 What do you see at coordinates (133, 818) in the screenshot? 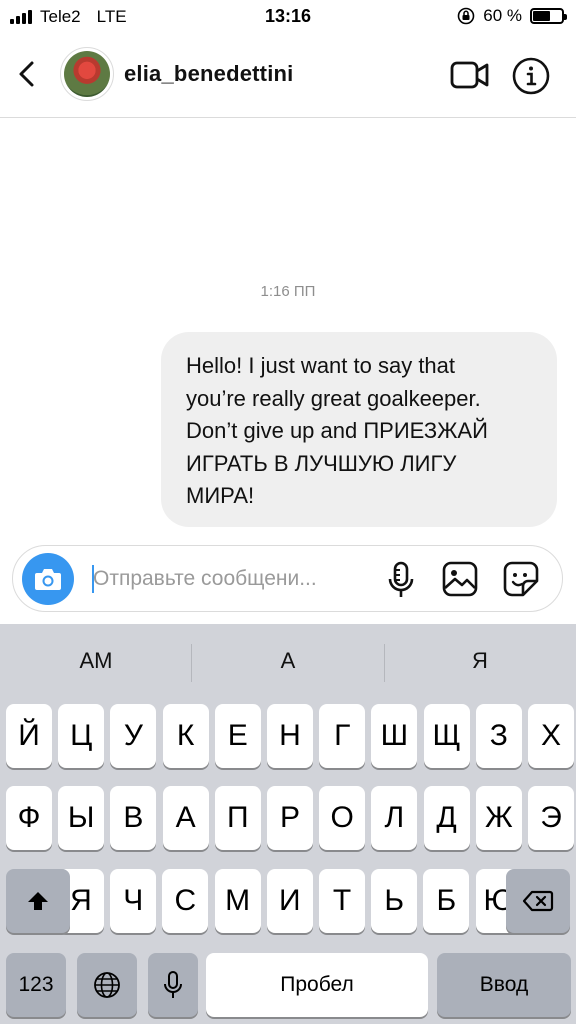
I see `key: В` at bounding box center [133, 818].